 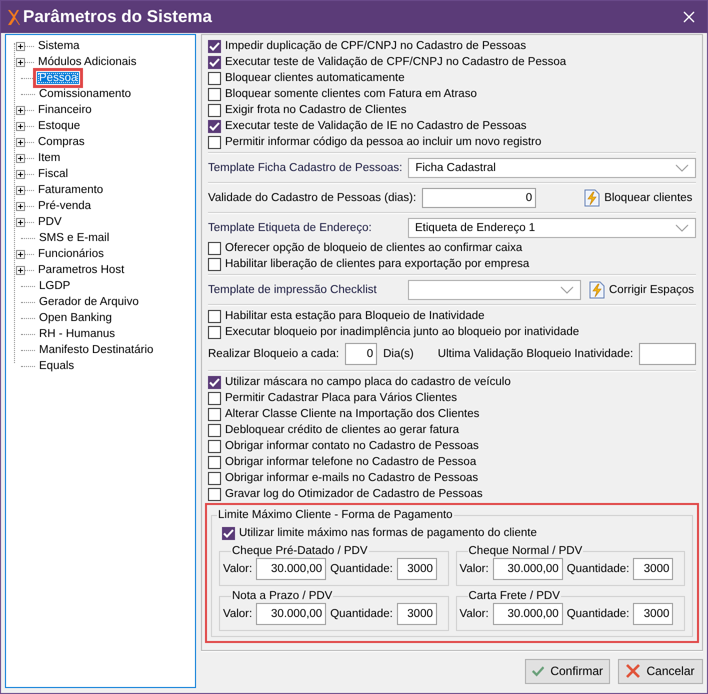 I want to click on checkbox-label: Permitir informar código da pessoa ao incluir um novo registro, so click(x=383, y=142).